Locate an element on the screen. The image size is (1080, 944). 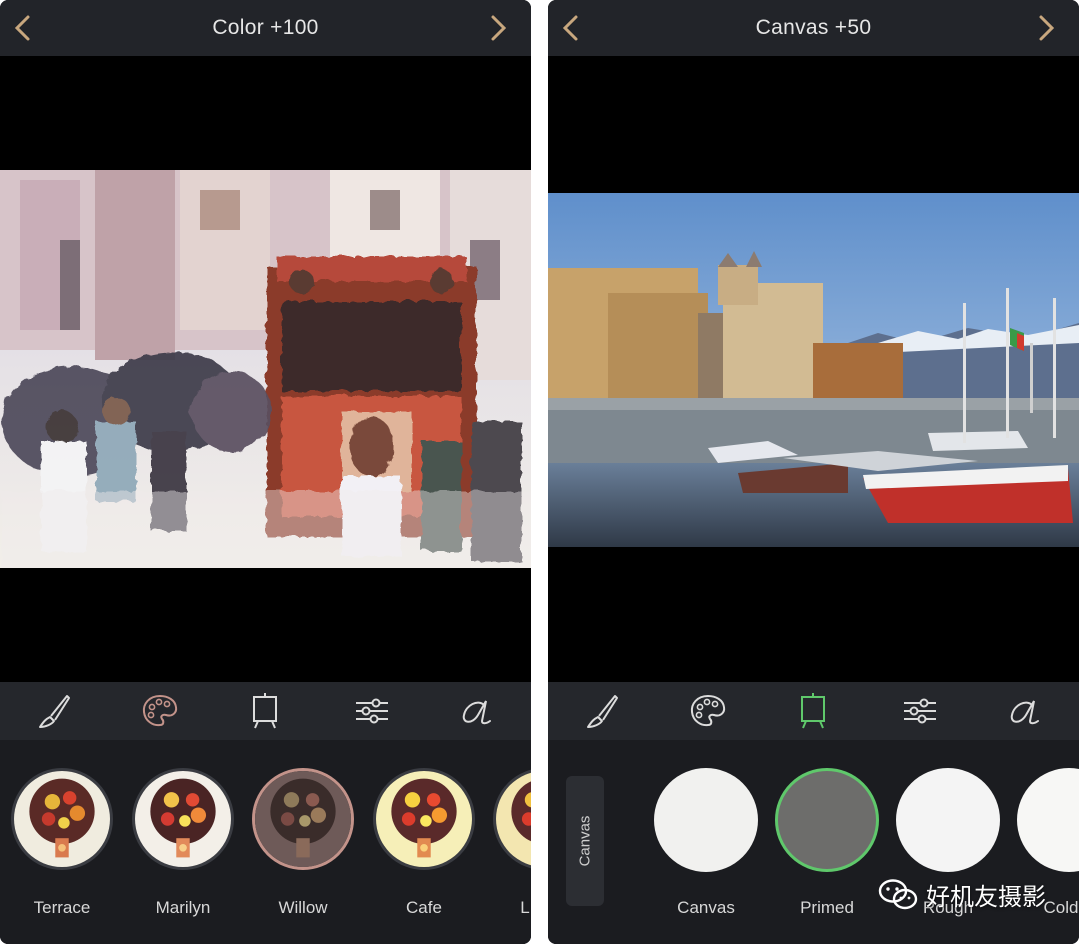
canvas-category-tab: Canvas is located at coordinates (585, 841).